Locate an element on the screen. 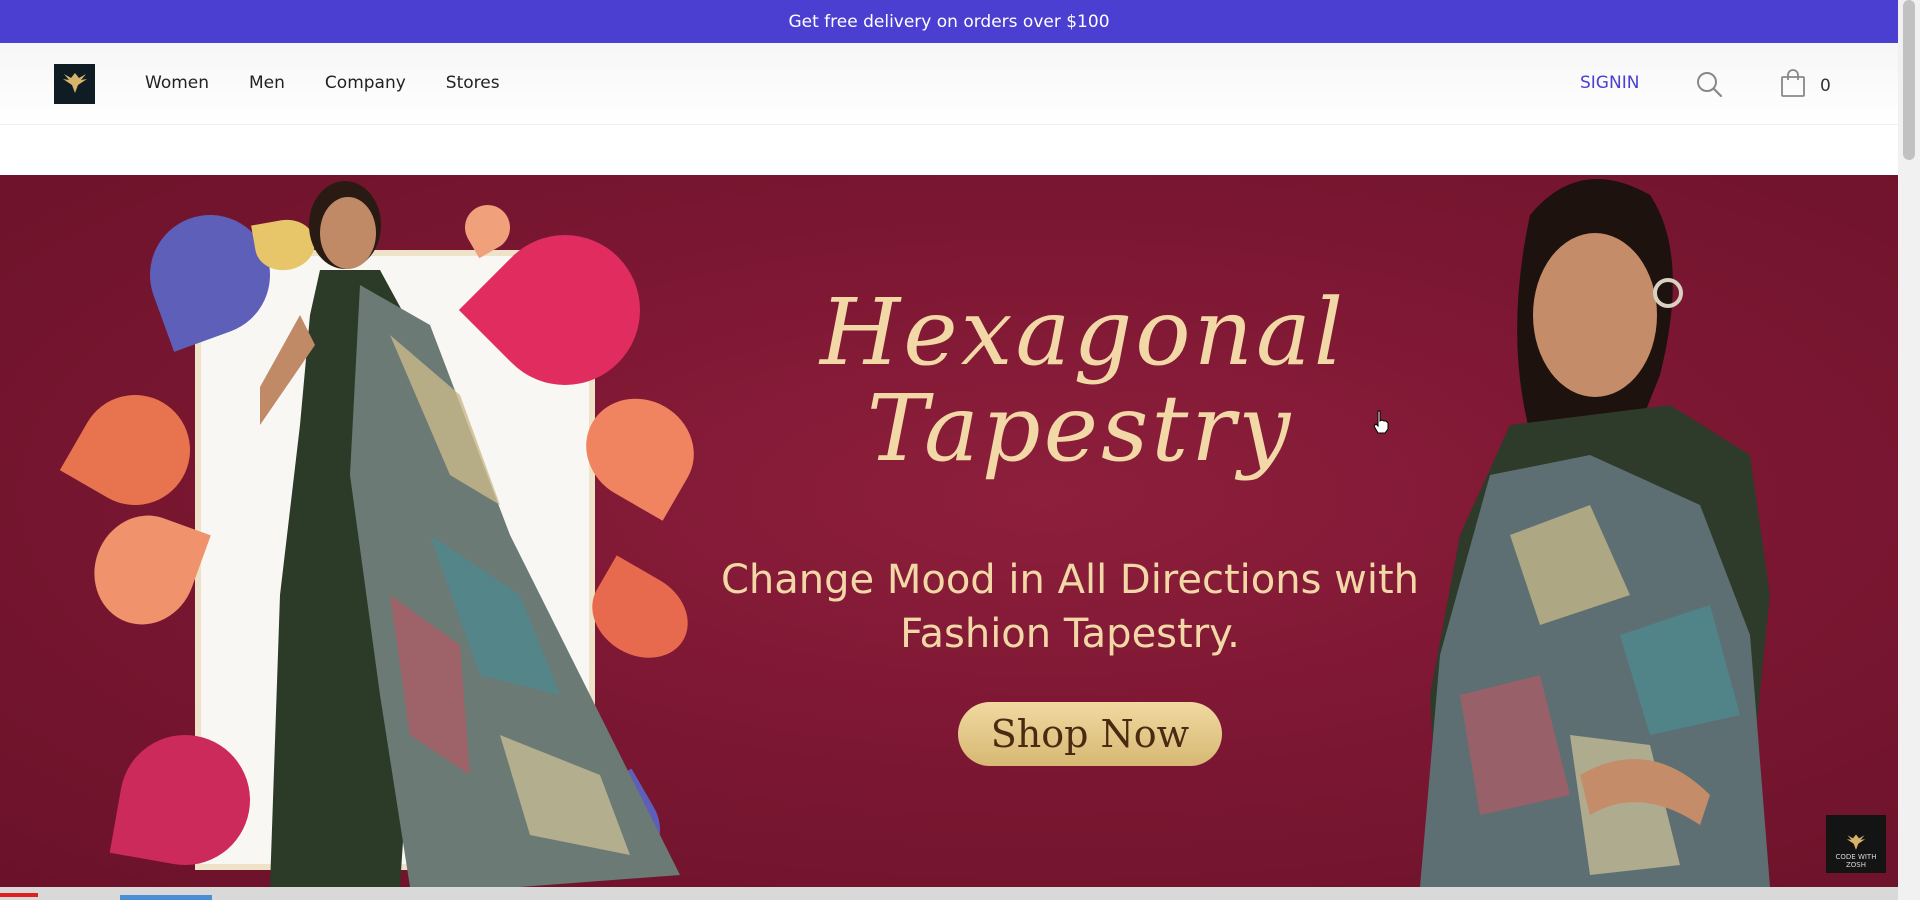  video-buffer-indicator is located at coordinates (166, 897).